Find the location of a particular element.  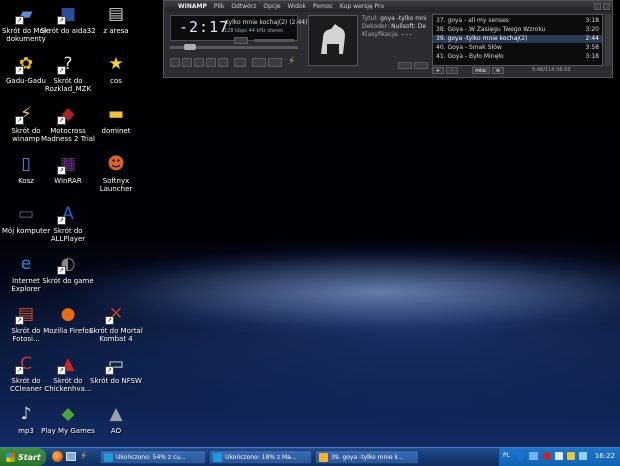

desktop-icon: ◐ ↗ Skrót do game is located at coordinates (68, 269).